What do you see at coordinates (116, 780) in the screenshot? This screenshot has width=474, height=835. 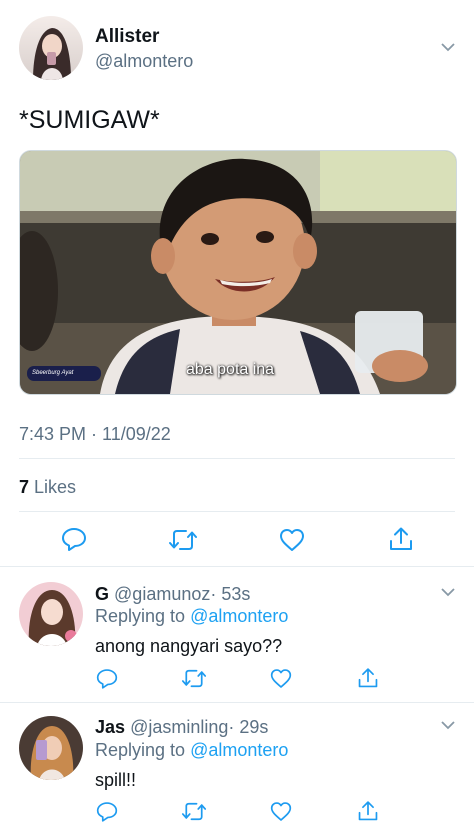 I see `reply-text: spill!!` at bounding box center [116, 780].